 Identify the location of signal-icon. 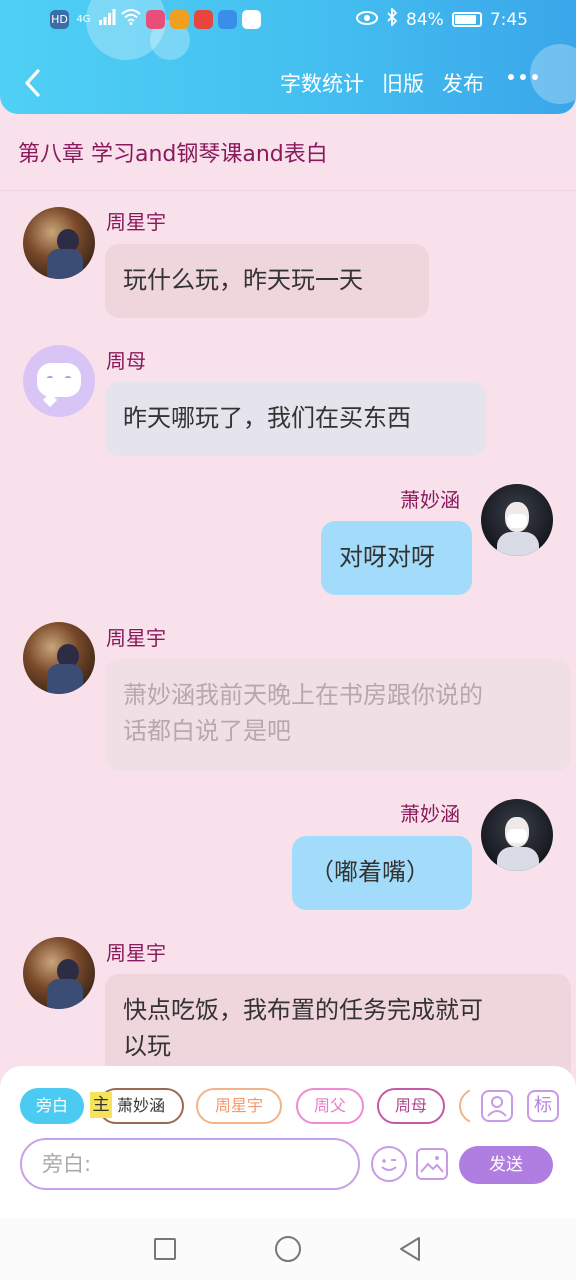
(107, 19).